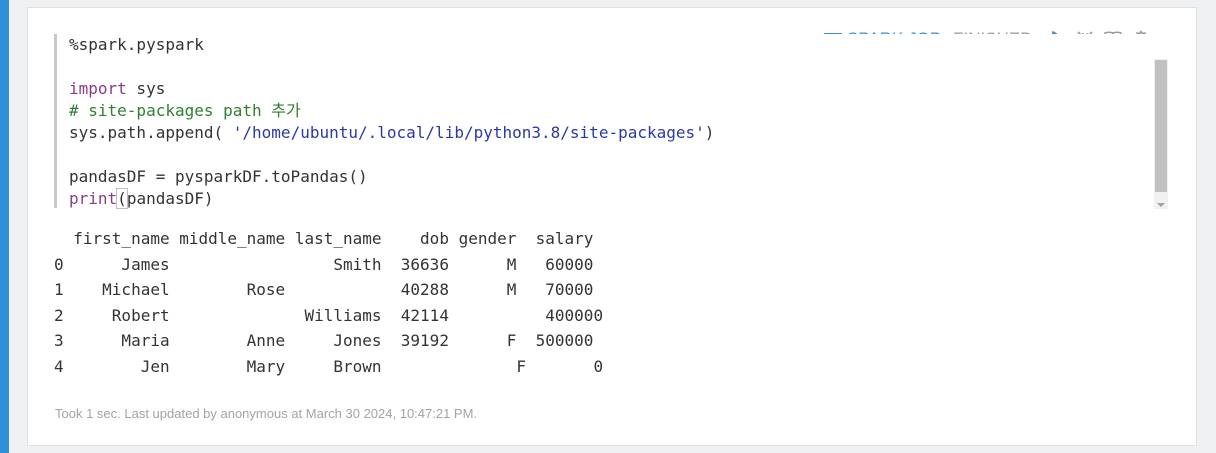 The height and width of the screenshot is (453, 1216). Describe the element at coordinates (218, 176) in the screenshot. I see `code-token: pandasDF = pysparkDF.toPandas()` at that location.